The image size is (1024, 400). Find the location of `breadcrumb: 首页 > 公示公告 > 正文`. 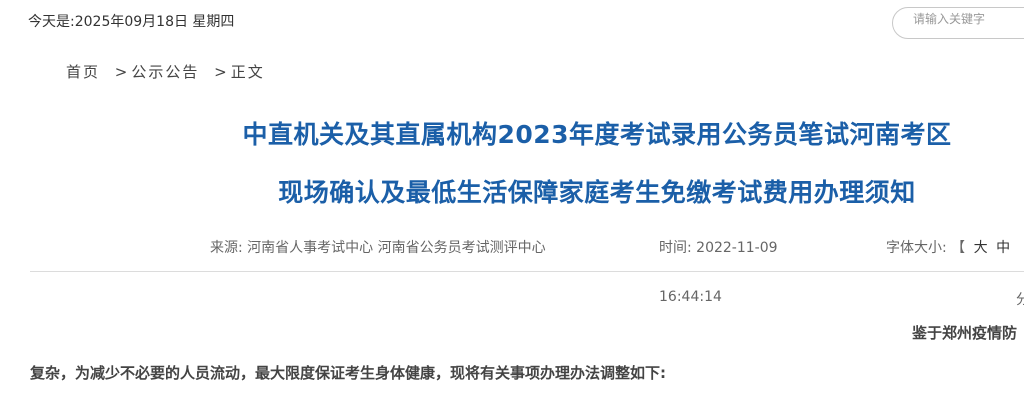

breadcrumb: 首页 > 公示公告 > 正文 is located at coordinates (165, 71).